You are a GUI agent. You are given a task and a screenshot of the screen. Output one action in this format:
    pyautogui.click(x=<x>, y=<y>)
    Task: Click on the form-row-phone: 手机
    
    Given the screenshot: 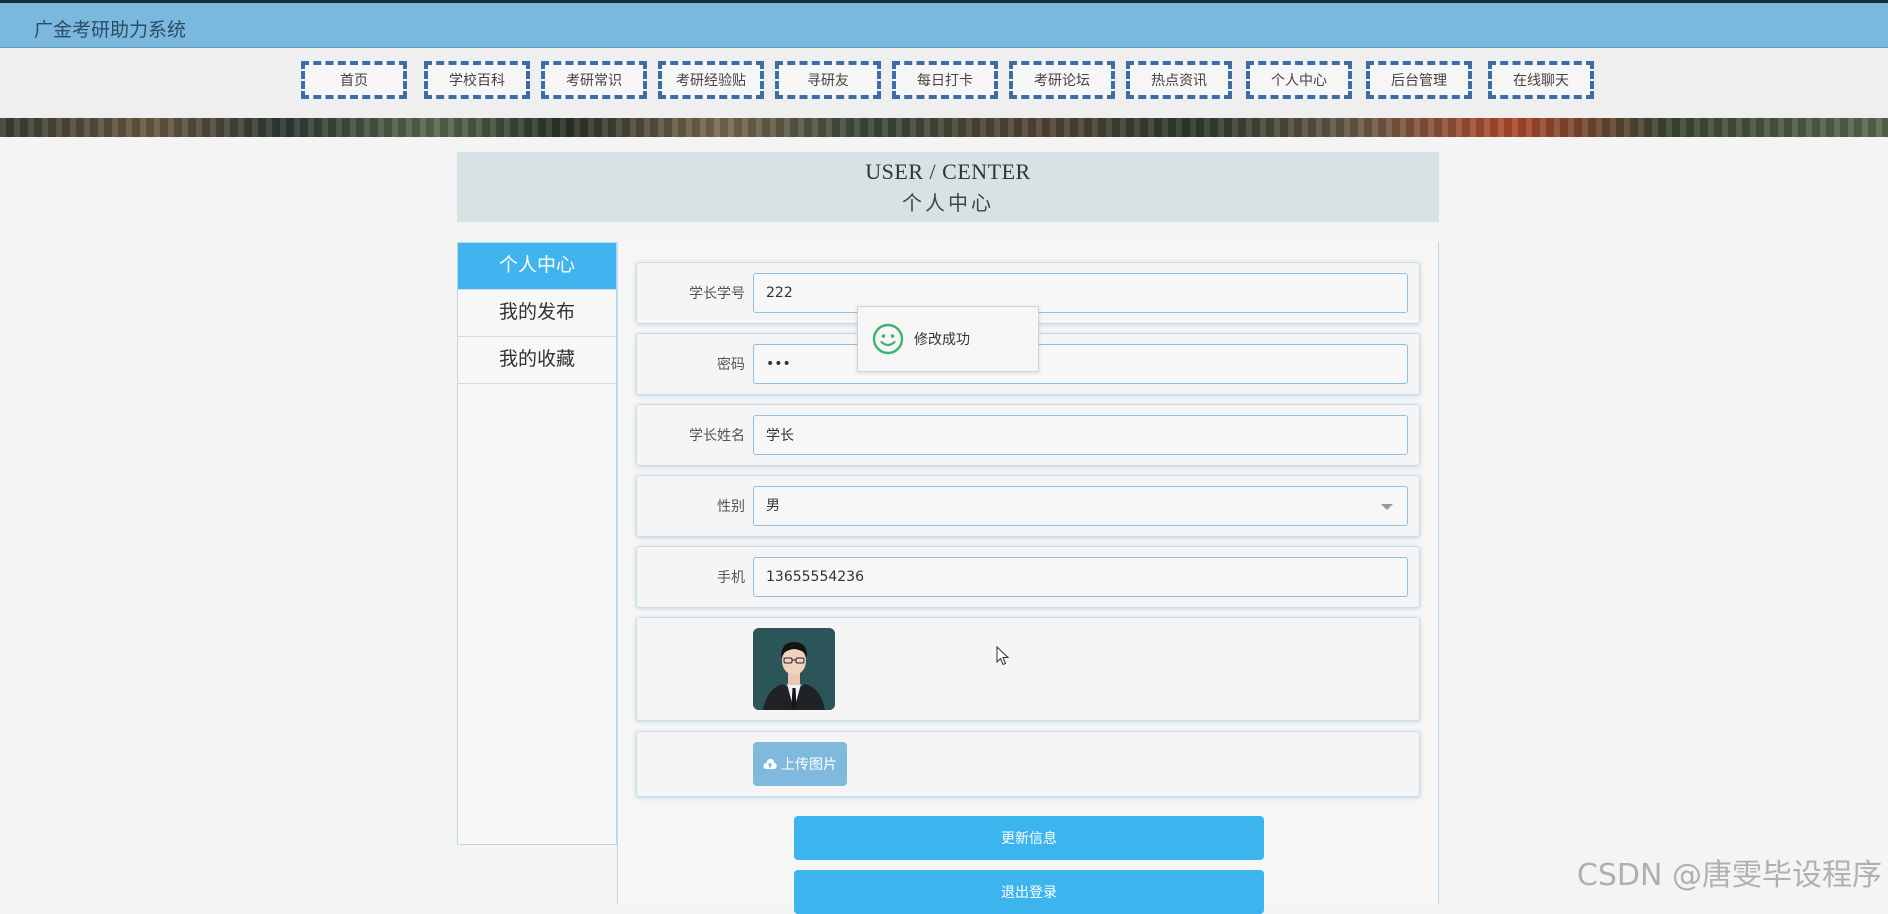 What is the action you would take?
    pyautogui.click(x=1028, y=577)
    